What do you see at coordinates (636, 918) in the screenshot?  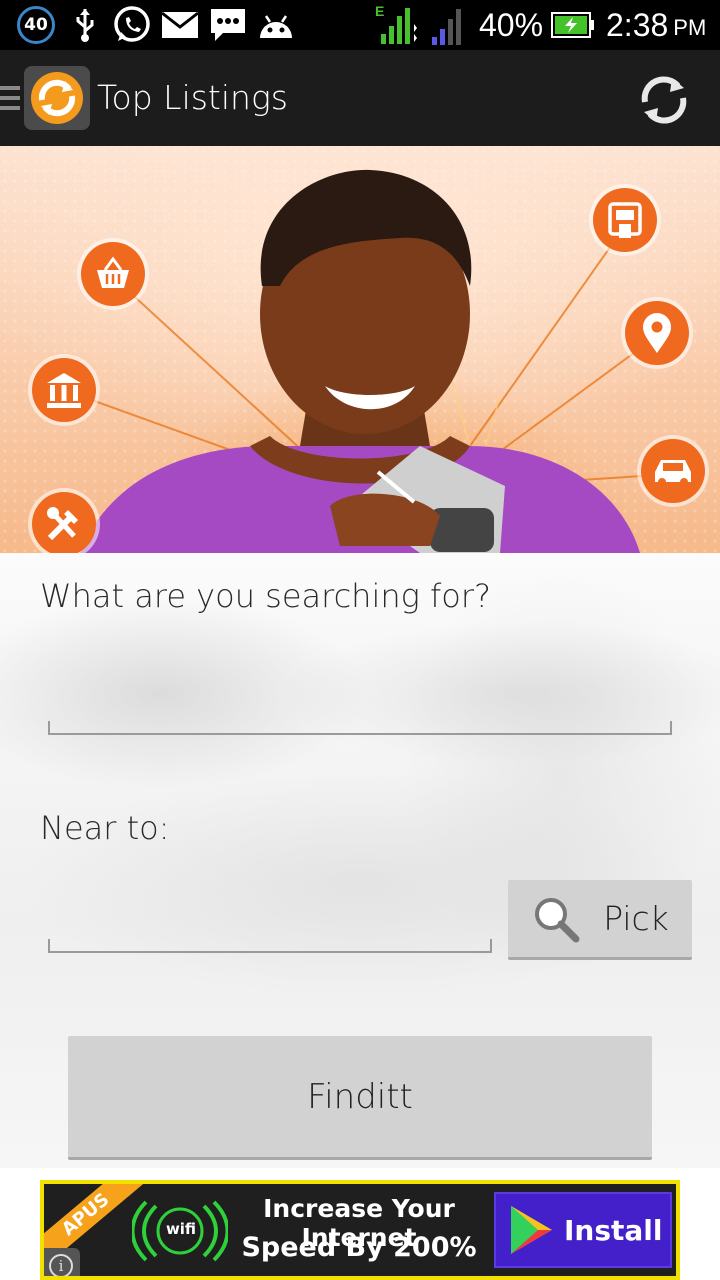 I see `pick-button-label: Pick` at bounding box center [636, 918].